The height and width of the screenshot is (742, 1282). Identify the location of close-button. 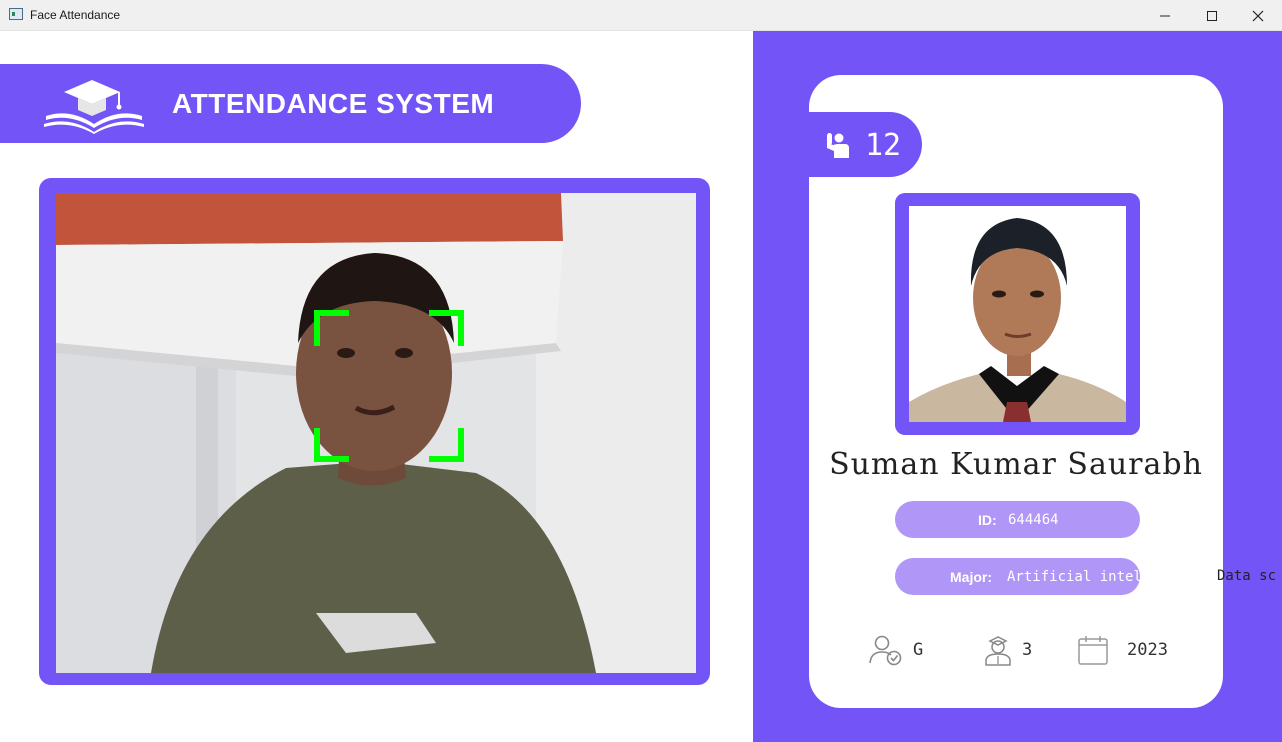
(1258, 15).